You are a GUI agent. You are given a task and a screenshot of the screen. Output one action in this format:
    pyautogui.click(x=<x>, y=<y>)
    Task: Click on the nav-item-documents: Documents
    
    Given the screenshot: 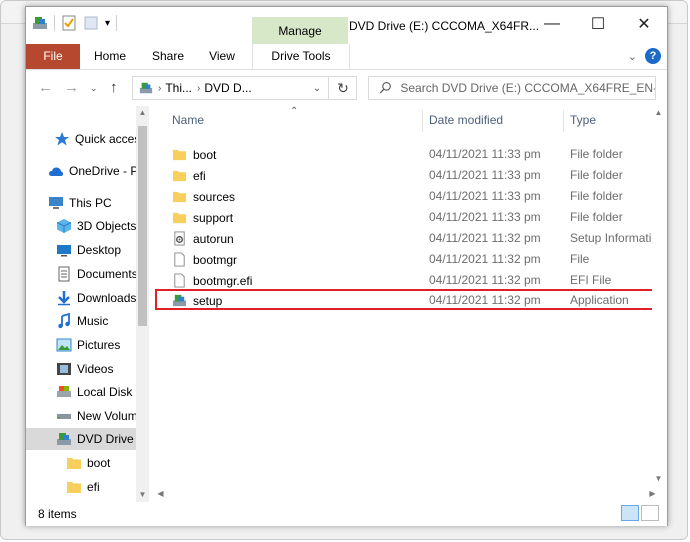 What is the action you would take?
    pyautogui.click(x=96, y=274)
    